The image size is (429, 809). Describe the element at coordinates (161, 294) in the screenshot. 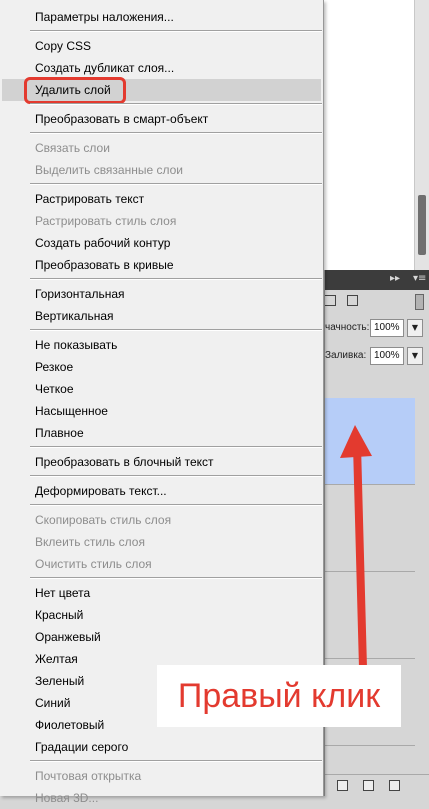

I see `menu-item-16: Горизонтальная` at that location.